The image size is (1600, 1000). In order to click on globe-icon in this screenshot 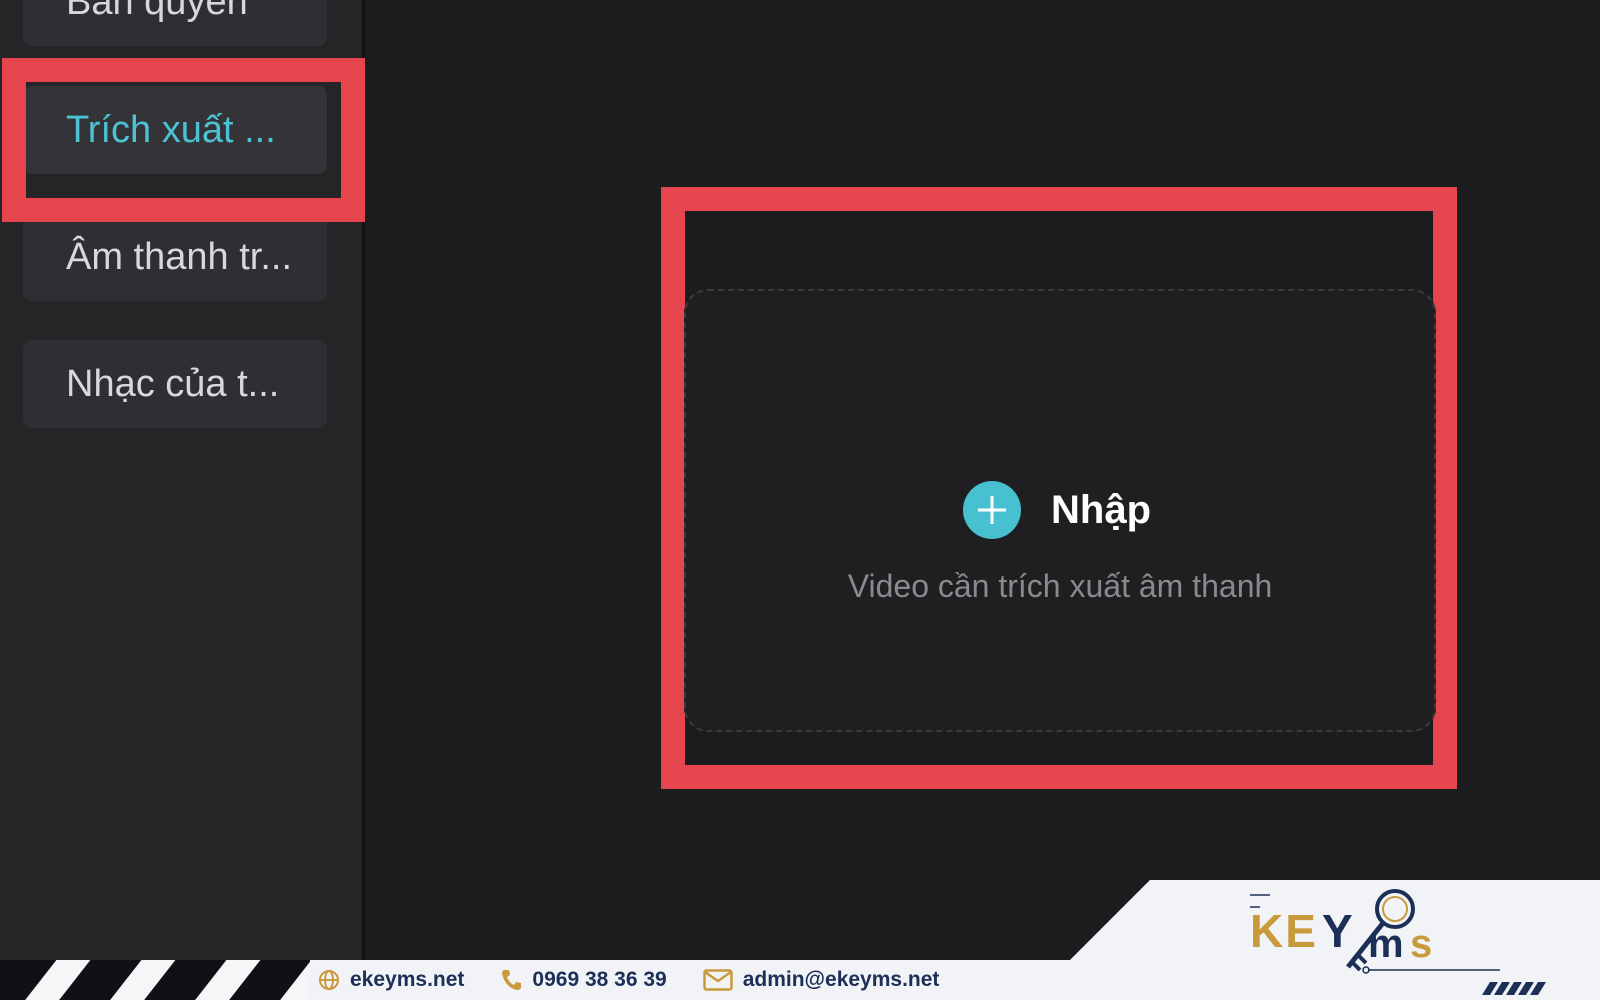, I will do `click(329, 980)`.